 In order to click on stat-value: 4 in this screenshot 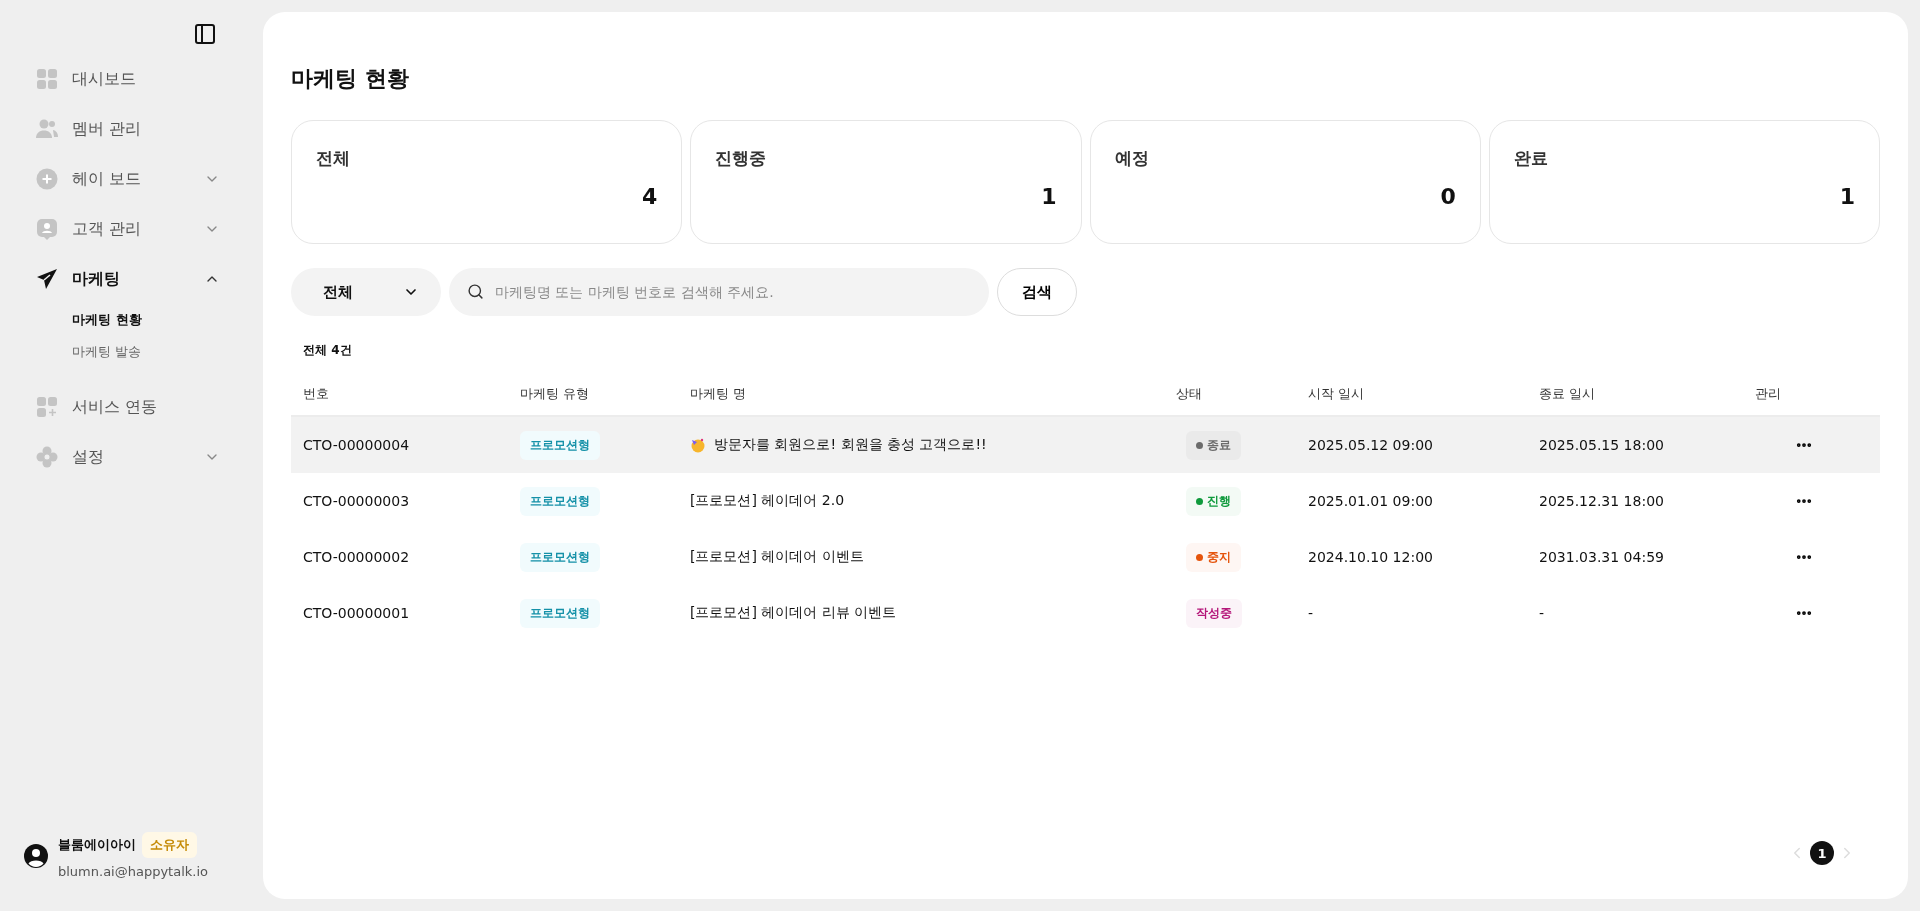, I will do `click(649, 196)`.